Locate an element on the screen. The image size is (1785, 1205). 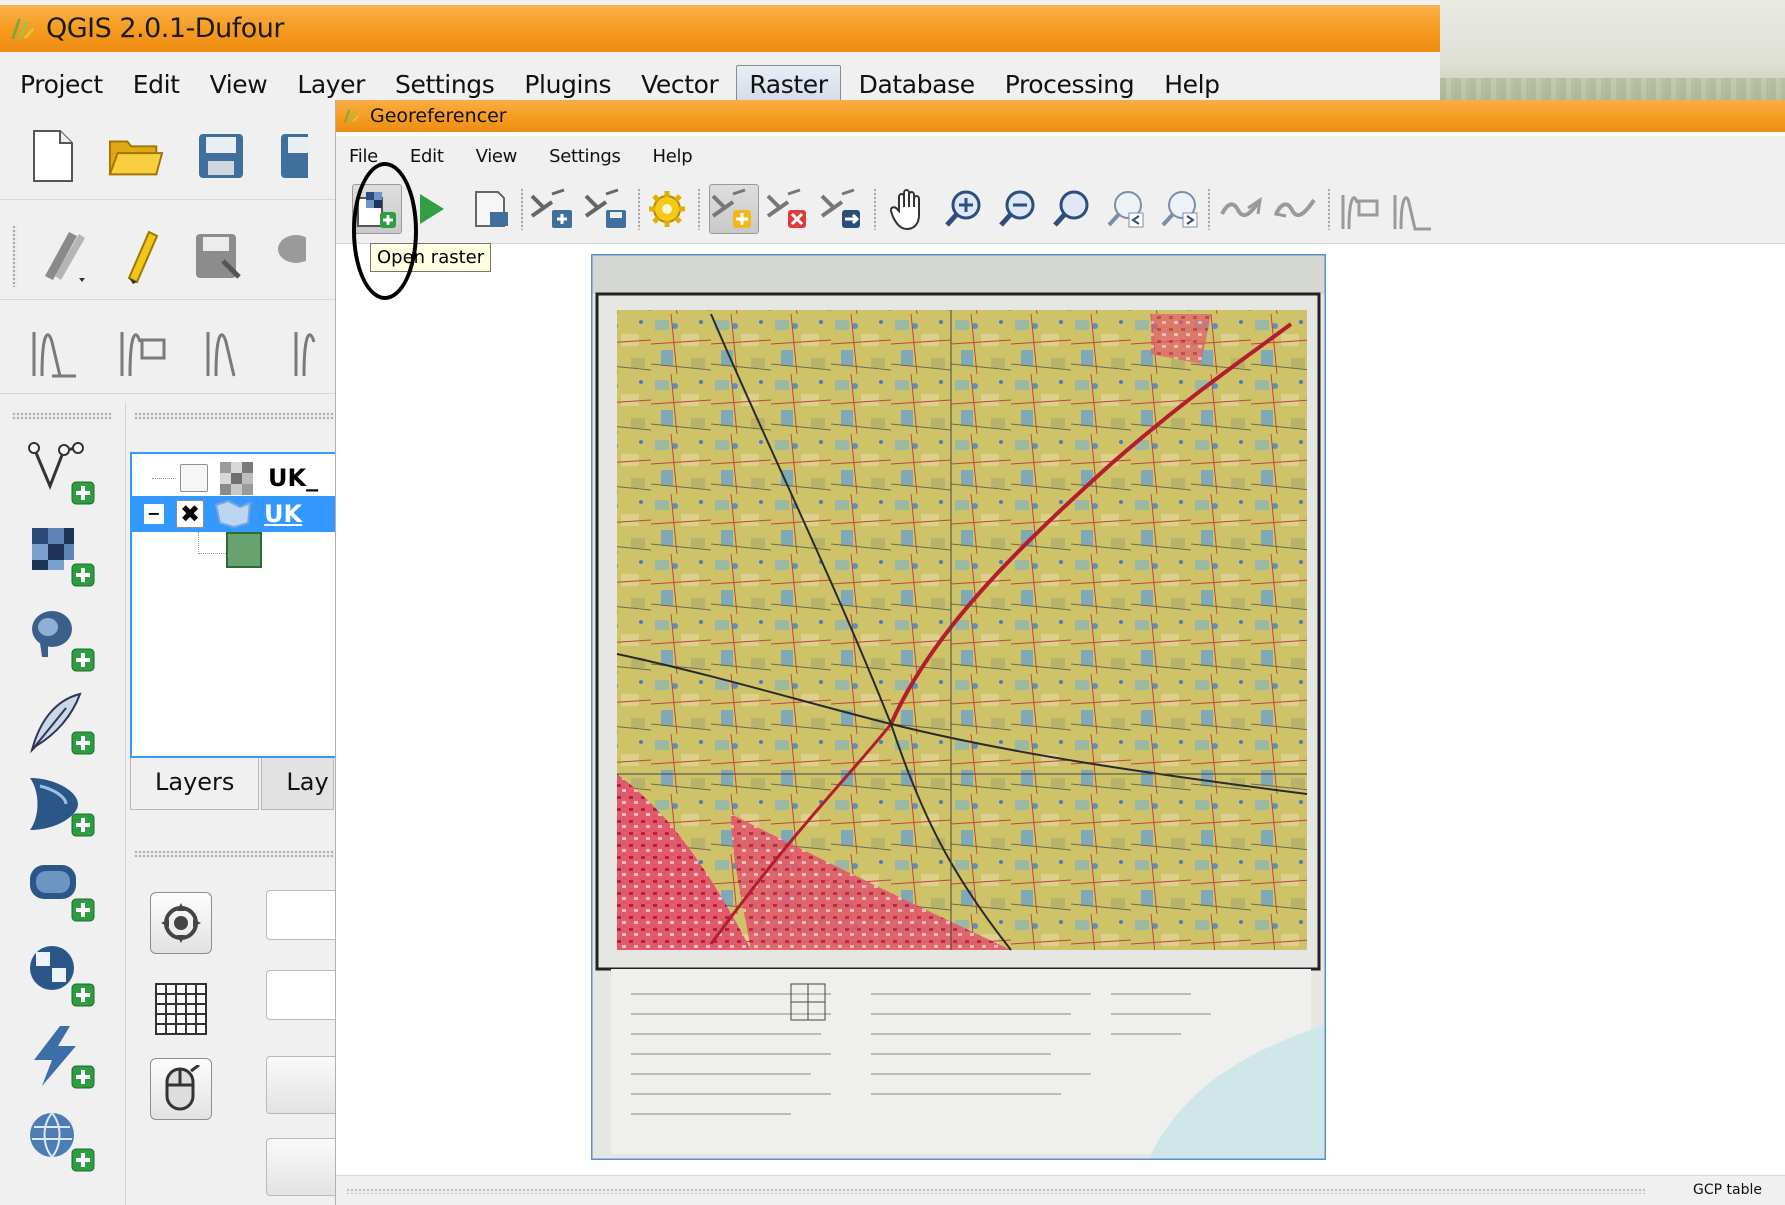
add-wcs-layer-icon is located at coordinates (61, 1057).